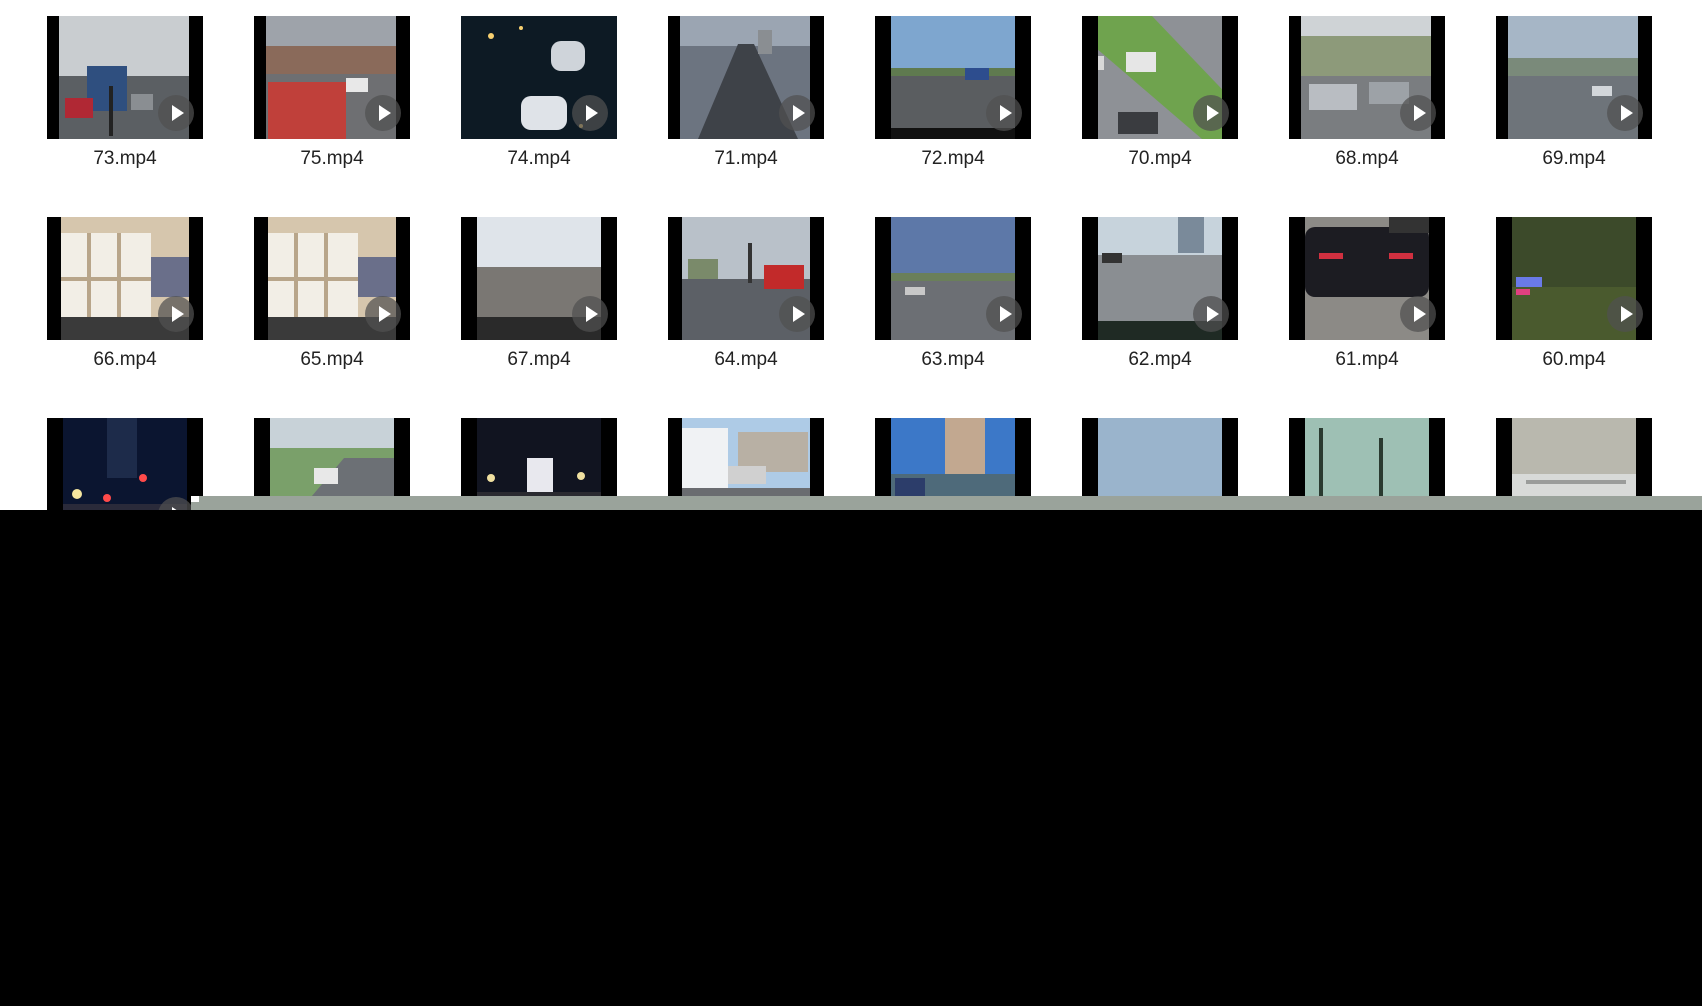 The width and height of the screenshot is (1702, 1006). I want to click on file-name-label: 60.mp4, so click(1574, 359).